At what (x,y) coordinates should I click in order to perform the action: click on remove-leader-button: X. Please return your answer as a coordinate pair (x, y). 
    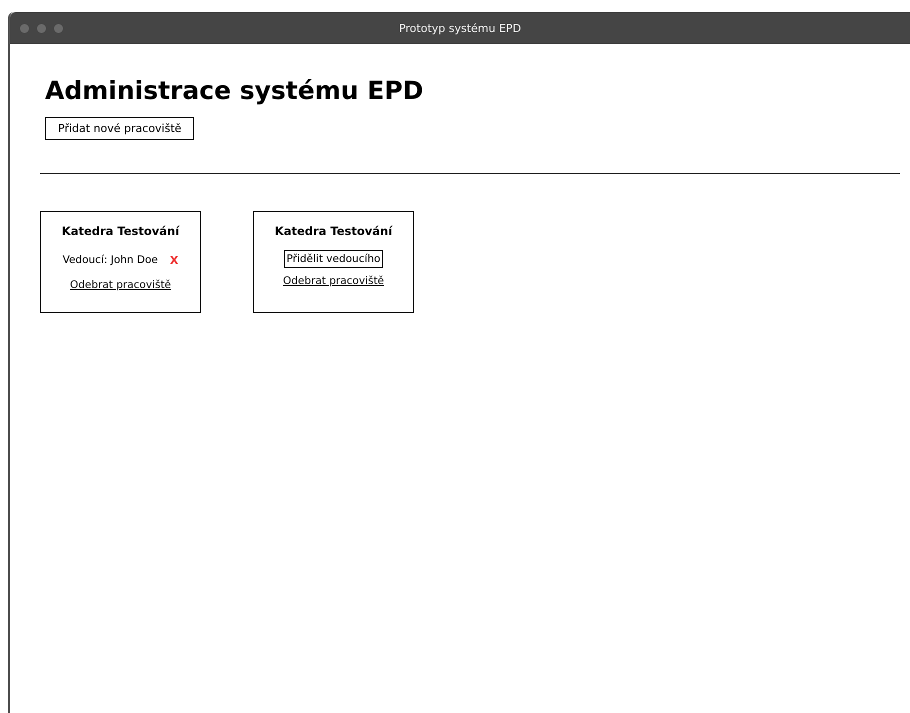
    Looking at the image, I should click on (174, 260).